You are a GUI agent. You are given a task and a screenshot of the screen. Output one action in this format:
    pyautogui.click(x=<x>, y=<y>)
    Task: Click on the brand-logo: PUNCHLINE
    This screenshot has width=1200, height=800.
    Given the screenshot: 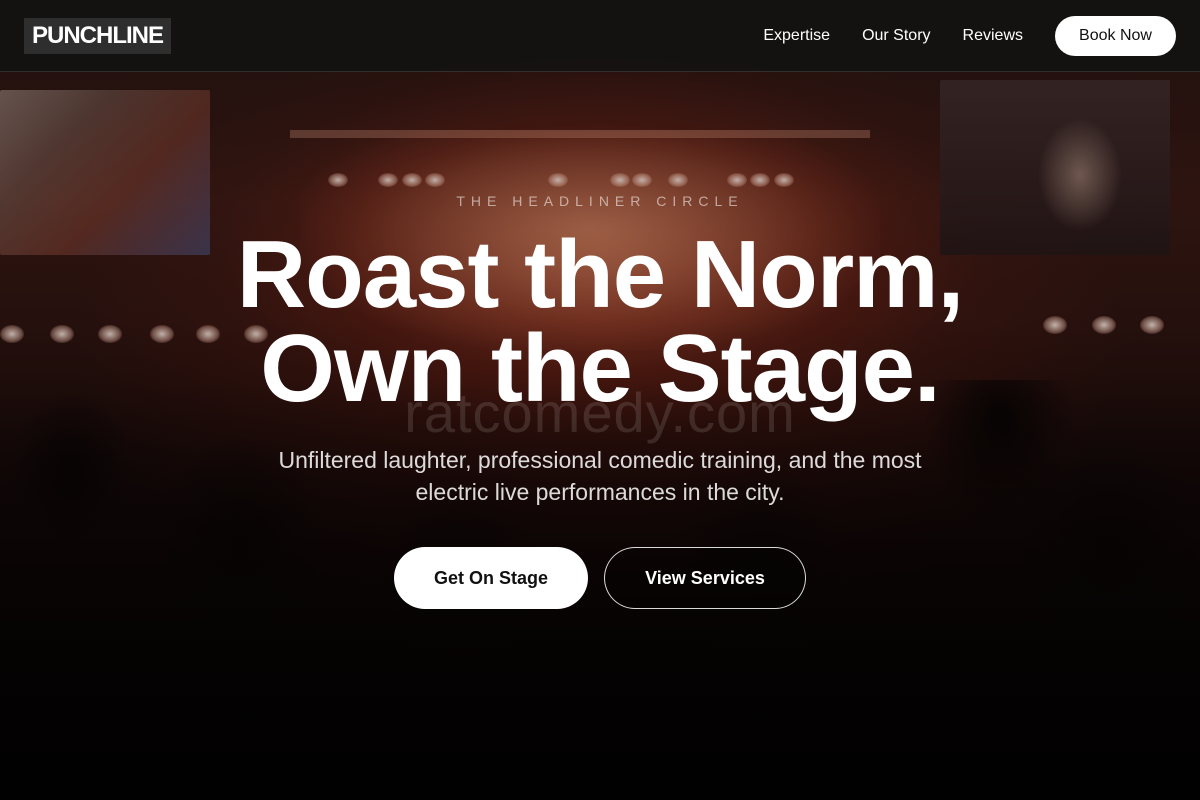 What is the action you would take?
    pyautogui.click(x=98, y=35)
    